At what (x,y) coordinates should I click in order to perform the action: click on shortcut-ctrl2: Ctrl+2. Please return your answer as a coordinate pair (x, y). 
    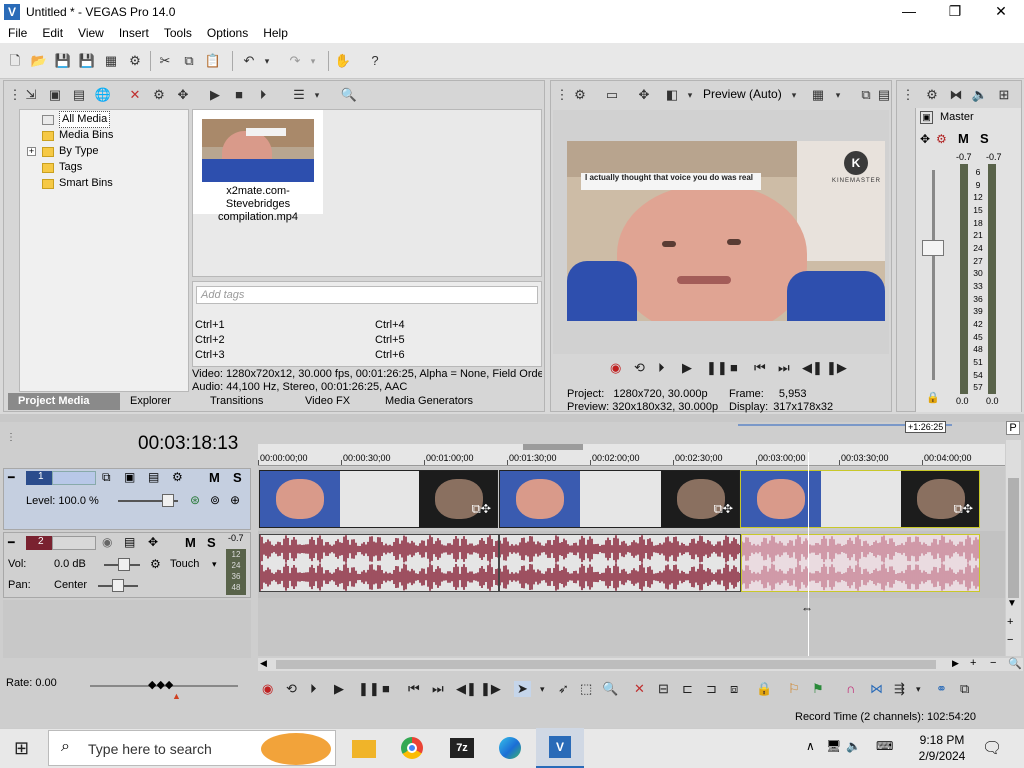
    Looking at the image, I should click on (210, 340).